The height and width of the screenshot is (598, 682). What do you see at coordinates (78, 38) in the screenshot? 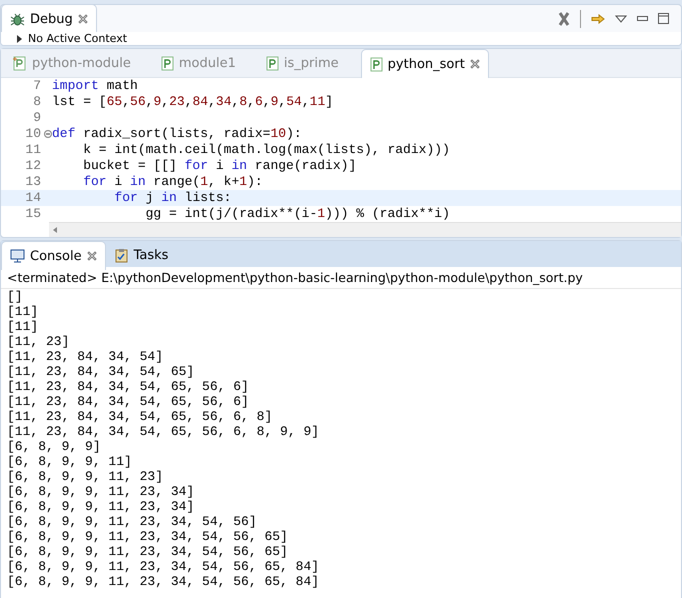
I see `debug-context-text: No Active Context` at bounding box center [78, 38].